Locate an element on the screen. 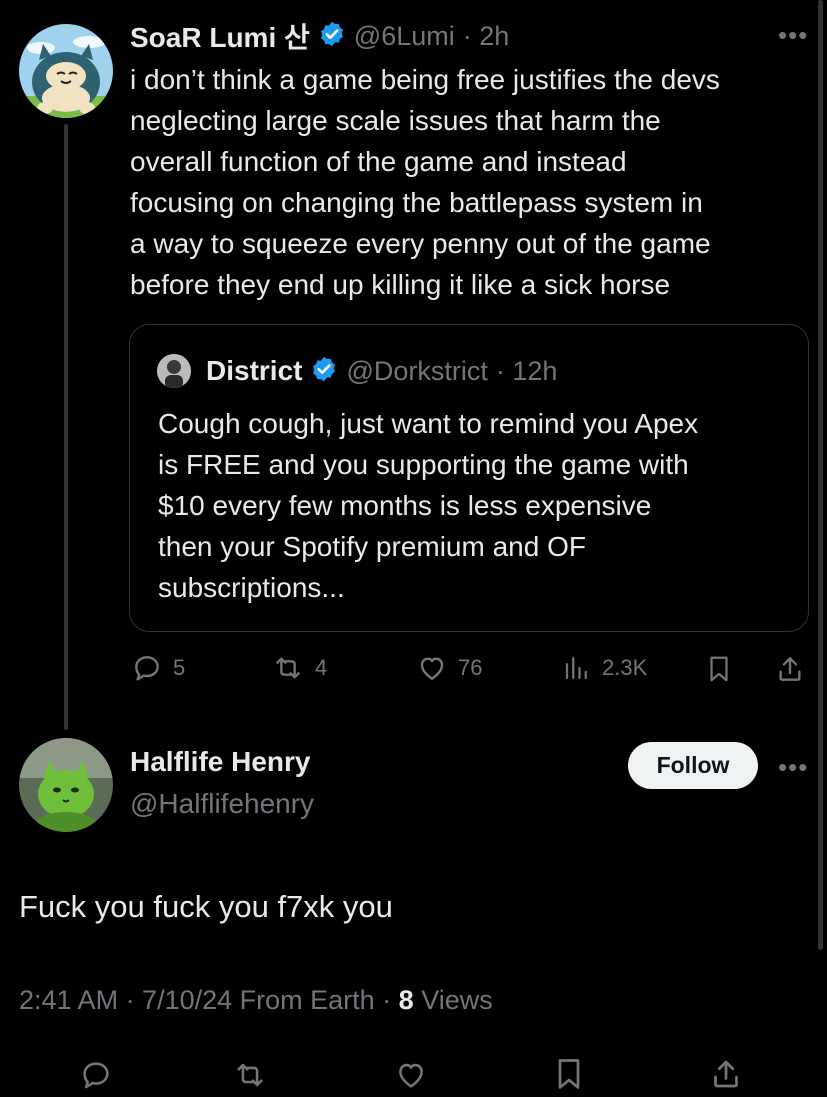  share-button is located at coordinates (790, 669).